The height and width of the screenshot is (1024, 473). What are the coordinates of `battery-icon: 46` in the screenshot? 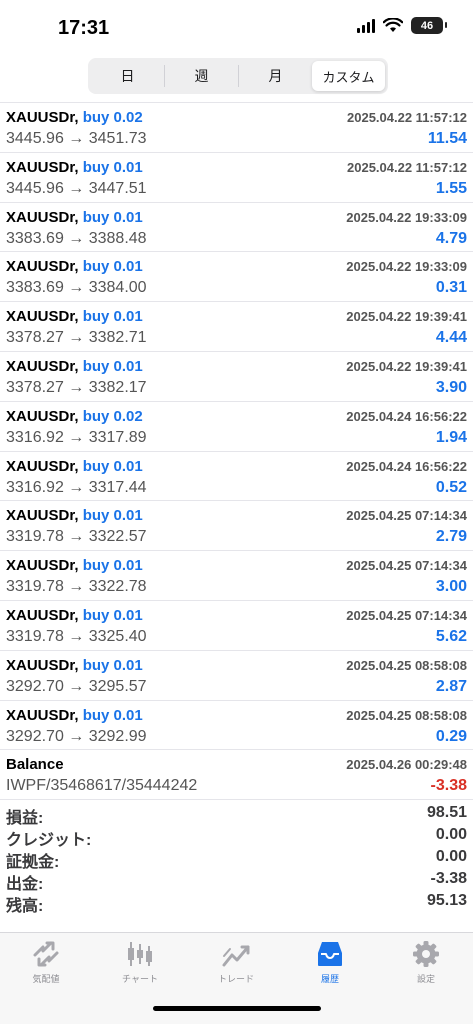 It's located at (429, 25).